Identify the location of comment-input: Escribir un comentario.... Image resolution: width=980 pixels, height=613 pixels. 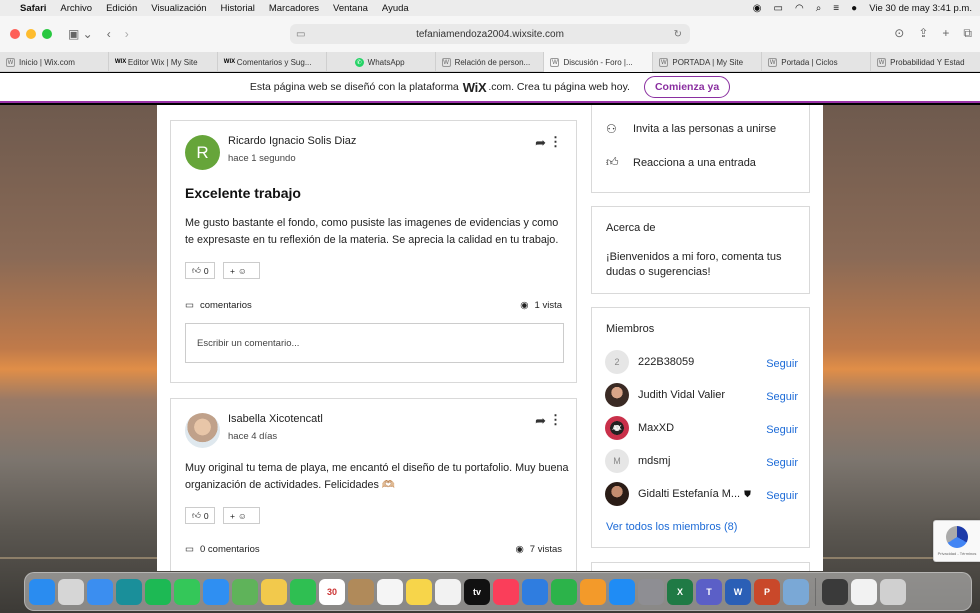
(374, 343).